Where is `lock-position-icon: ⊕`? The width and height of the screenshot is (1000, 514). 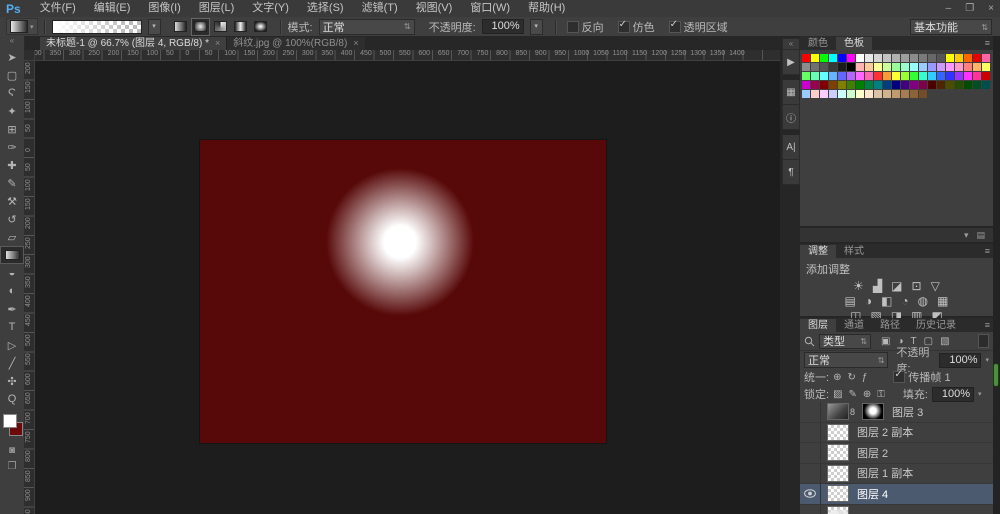
lock-position-icon: ⊕ is located at coordinates (867, 394).